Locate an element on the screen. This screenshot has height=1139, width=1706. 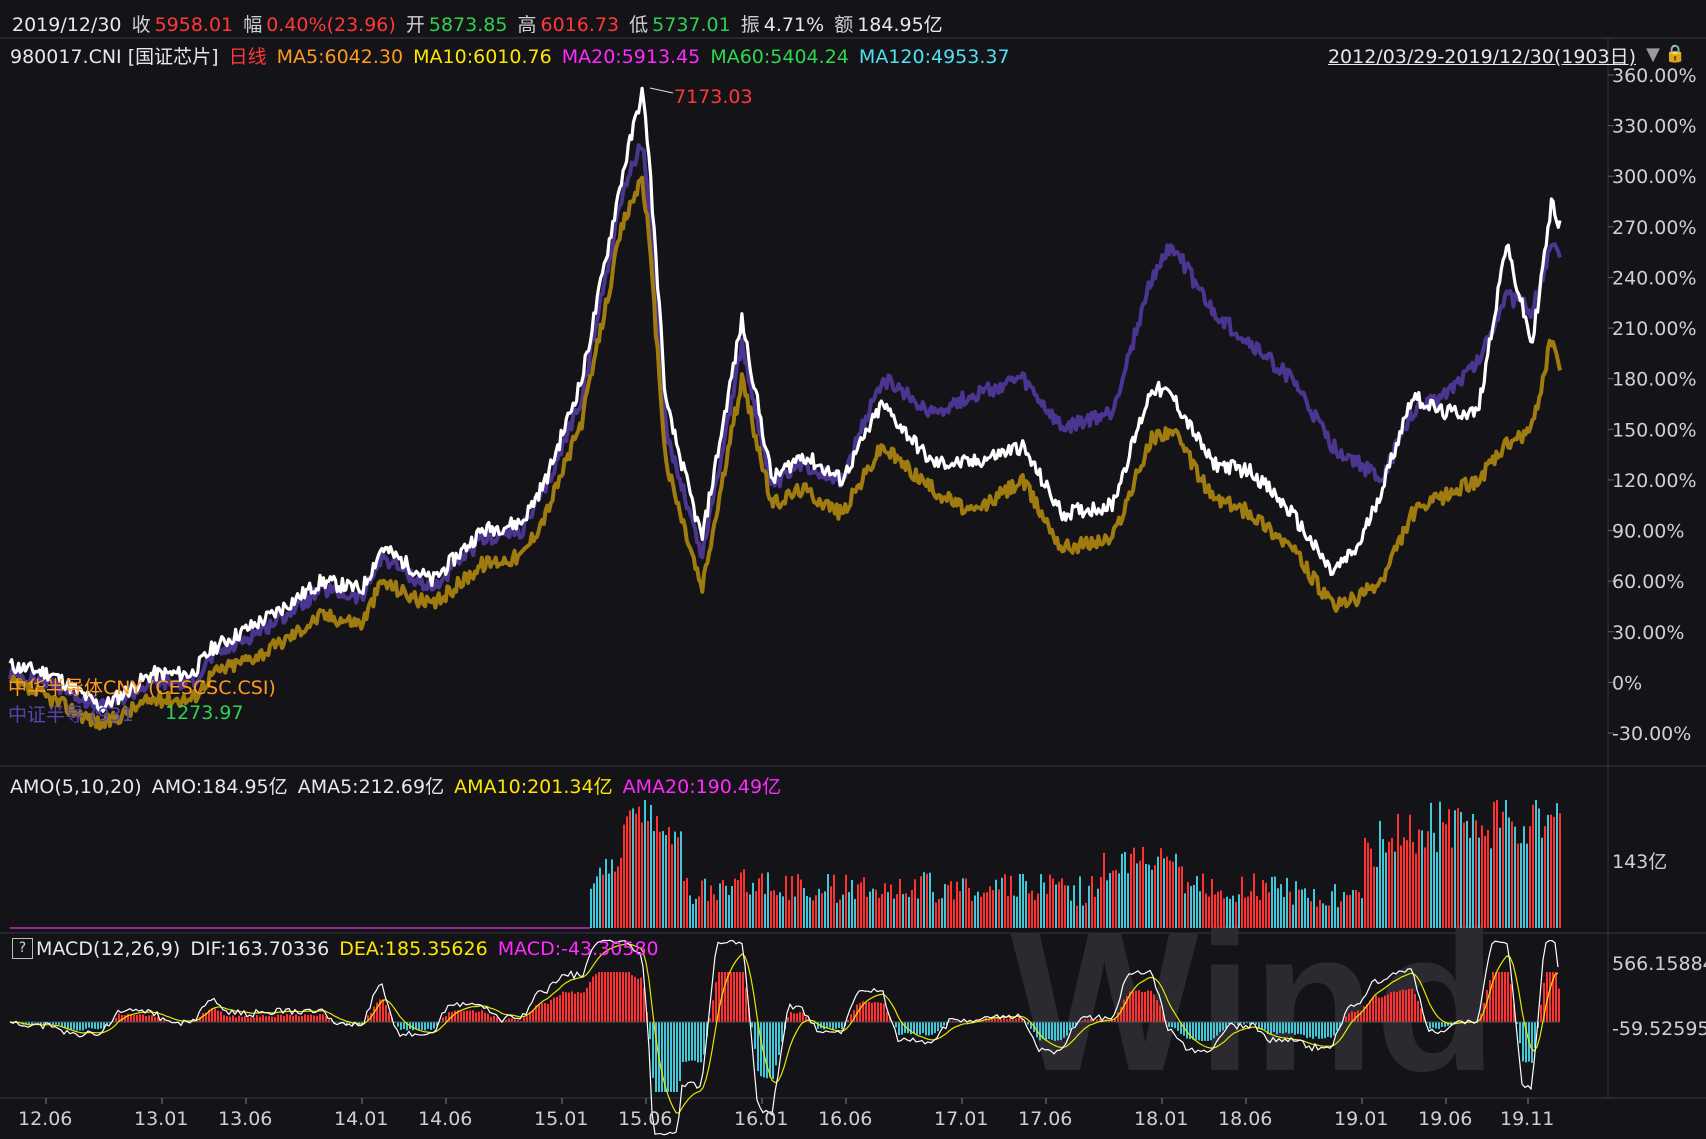
date-range: 2012/03/29-2019/12/30(1903日) is located at coordinates (1482, 55).